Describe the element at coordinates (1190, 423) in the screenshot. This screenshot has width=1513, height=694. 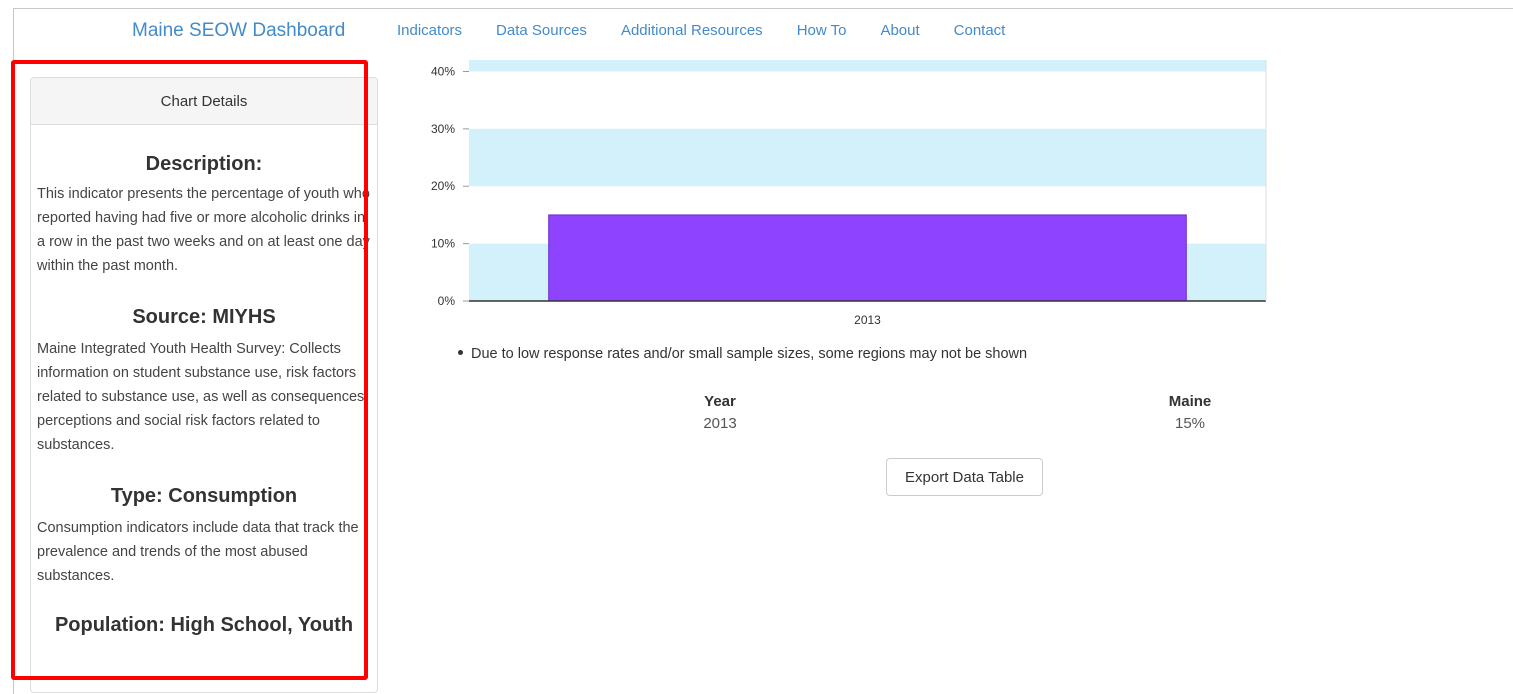
I see `table-cell-maine: 15%` at that location.